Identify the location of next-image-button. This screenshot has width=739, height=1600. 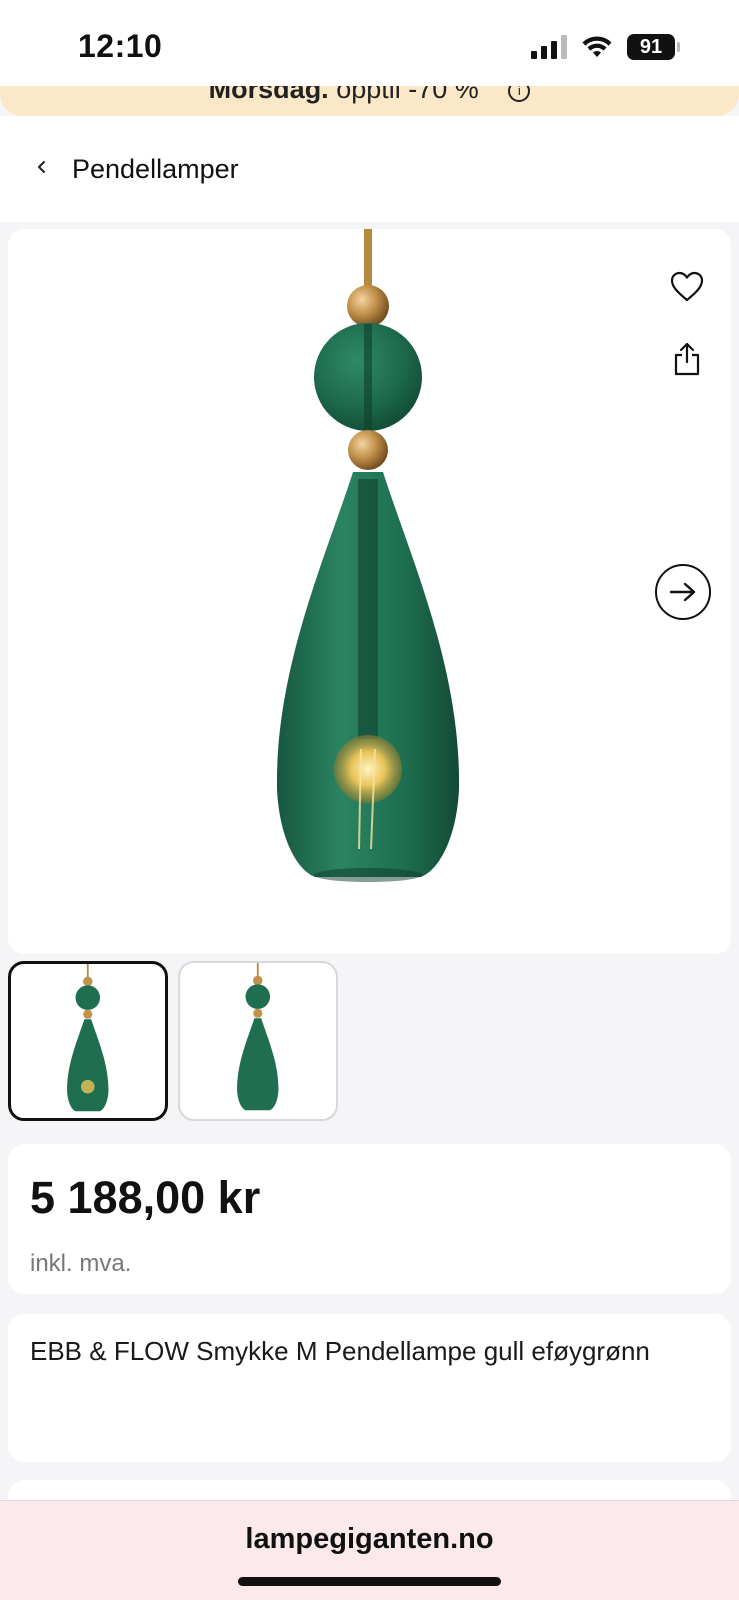
(683, 592).